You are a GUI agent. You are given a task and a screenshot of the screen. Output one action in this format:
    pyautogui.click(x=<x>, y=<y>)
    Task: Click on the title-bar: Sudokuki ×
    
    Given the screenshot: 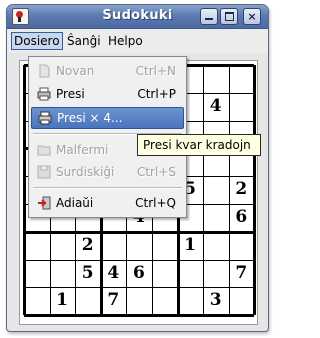 What is the action you would take?
    pyautogui.click(x=137, y=17)
    